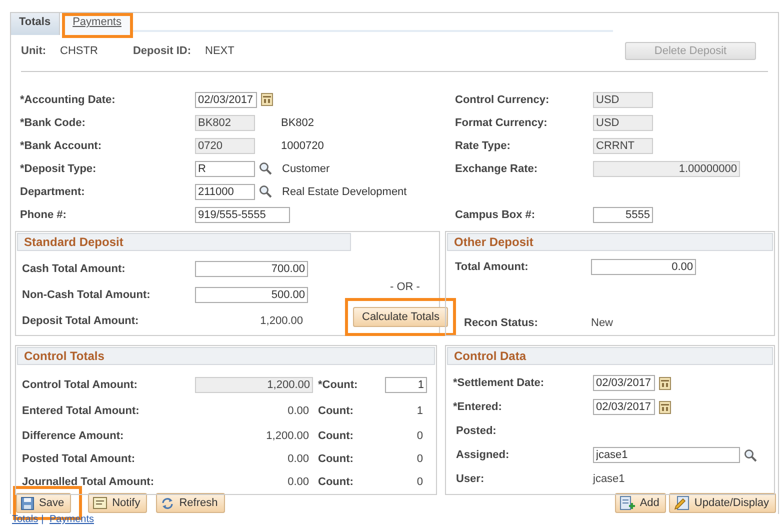 The image size is (781, 527). I want to click on tab: Totals, so click(35, 24).